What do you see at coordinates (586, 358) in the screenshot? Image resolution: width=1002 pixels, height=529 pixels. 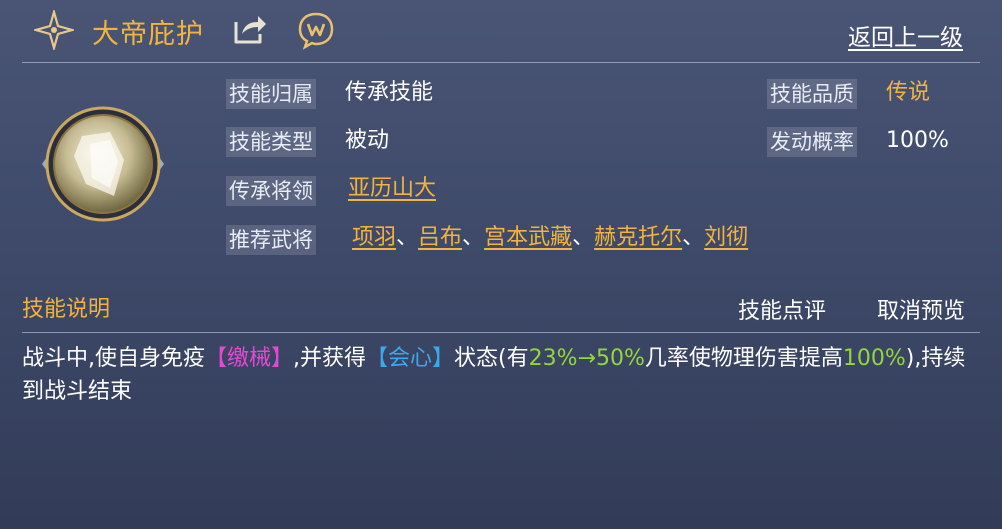 I see `chance-value: 23%→50%` at bounding box center [586, 358].